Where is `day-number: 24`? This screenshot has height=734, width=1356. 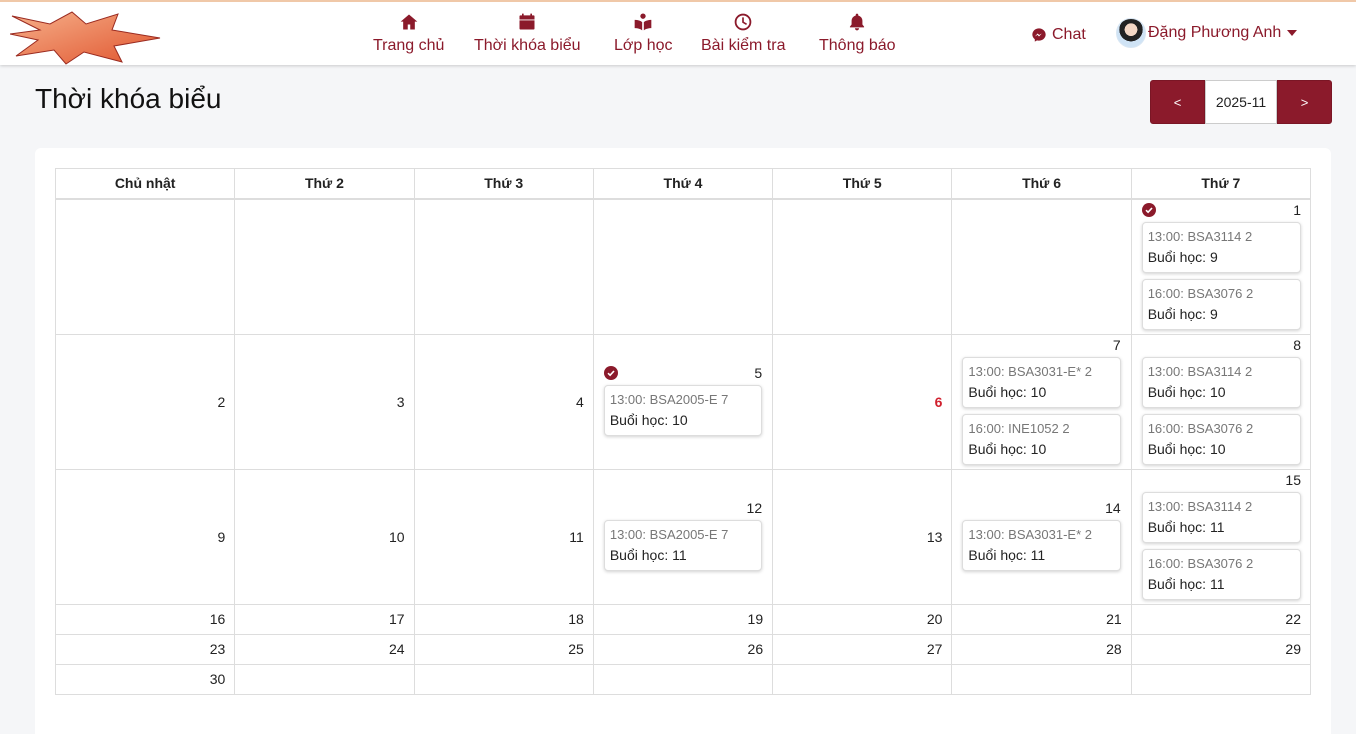
day-number: 24 is located at coordinates (396, 649).